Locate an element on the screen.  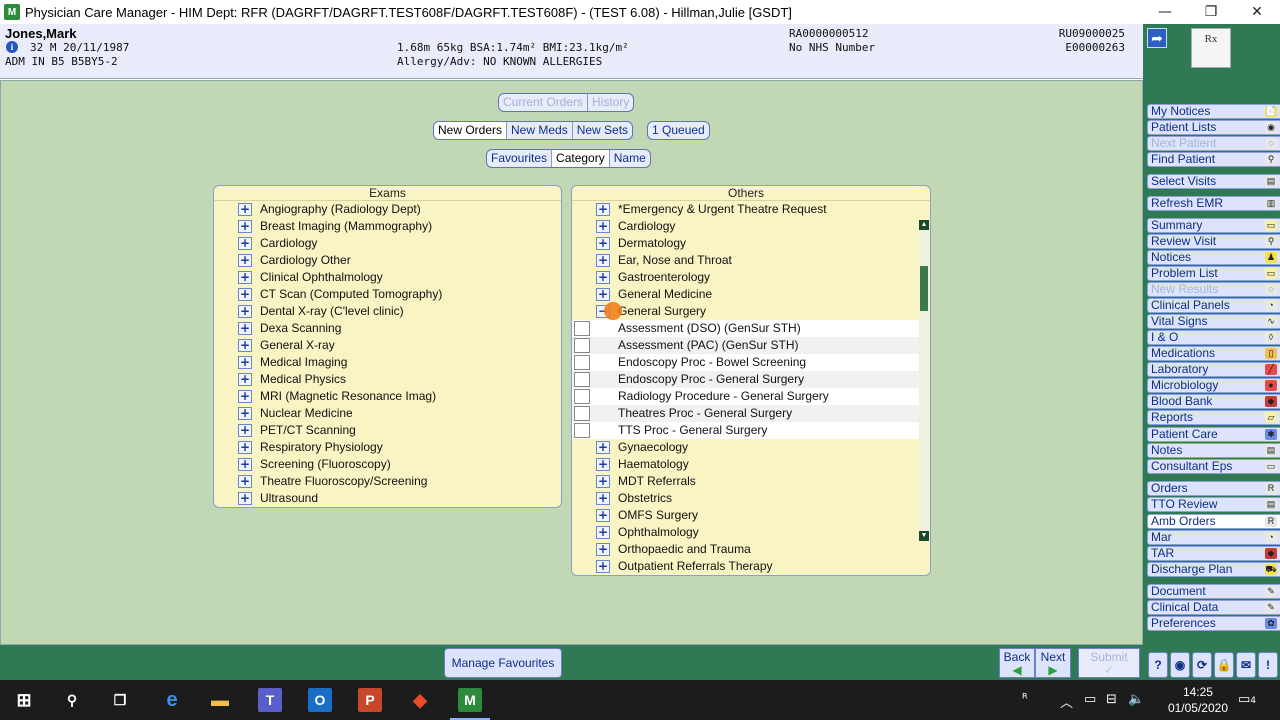
outlook-icon: O is located at coordinates (320, 700).